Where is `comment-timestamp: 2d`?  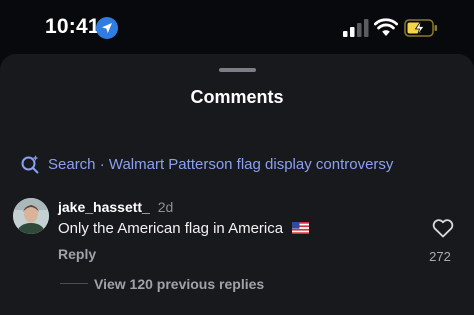 comment-timestamp: 2d is located at coordinates (165, 207).